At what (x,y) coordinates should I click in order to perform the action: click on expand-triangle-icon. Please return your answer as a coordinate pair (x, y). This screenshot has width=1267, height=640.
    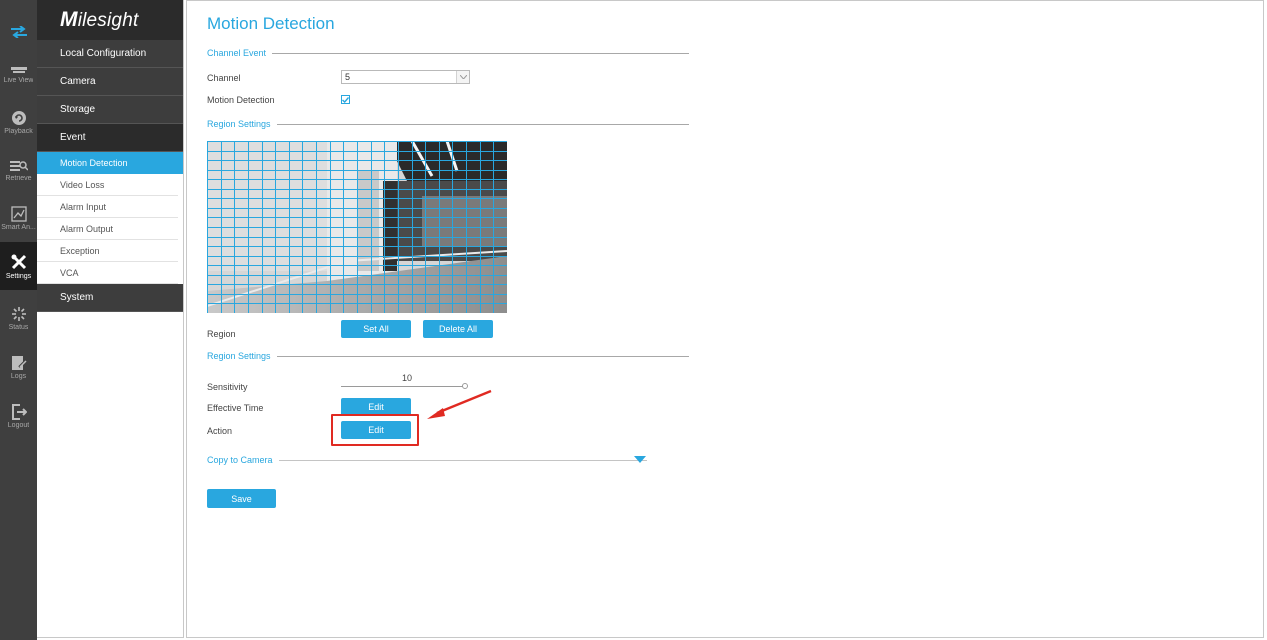
    Looking at the image, I should click on (640, 459).